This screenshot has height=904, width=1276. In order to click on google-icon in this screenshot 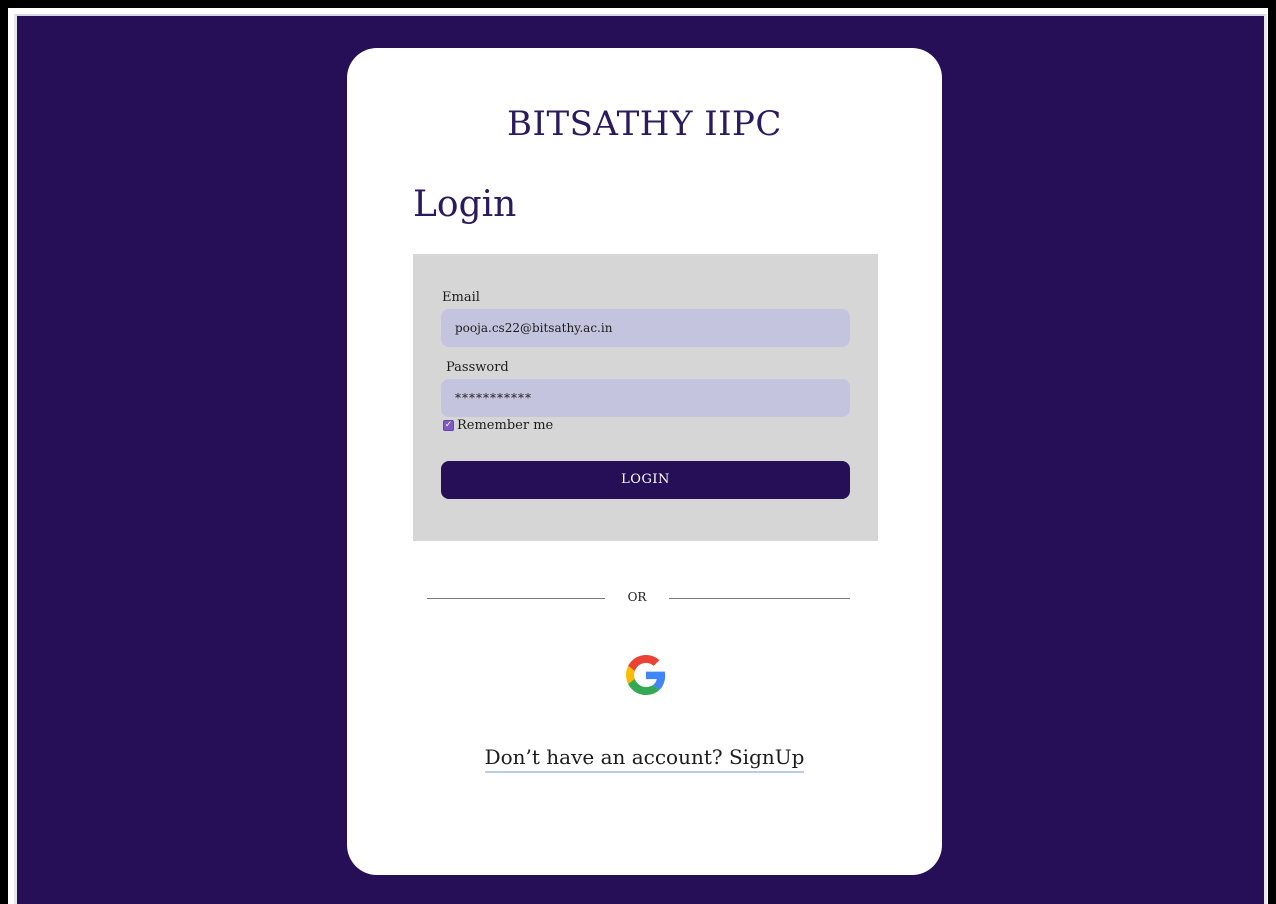, I will do `click(646, 675)`.